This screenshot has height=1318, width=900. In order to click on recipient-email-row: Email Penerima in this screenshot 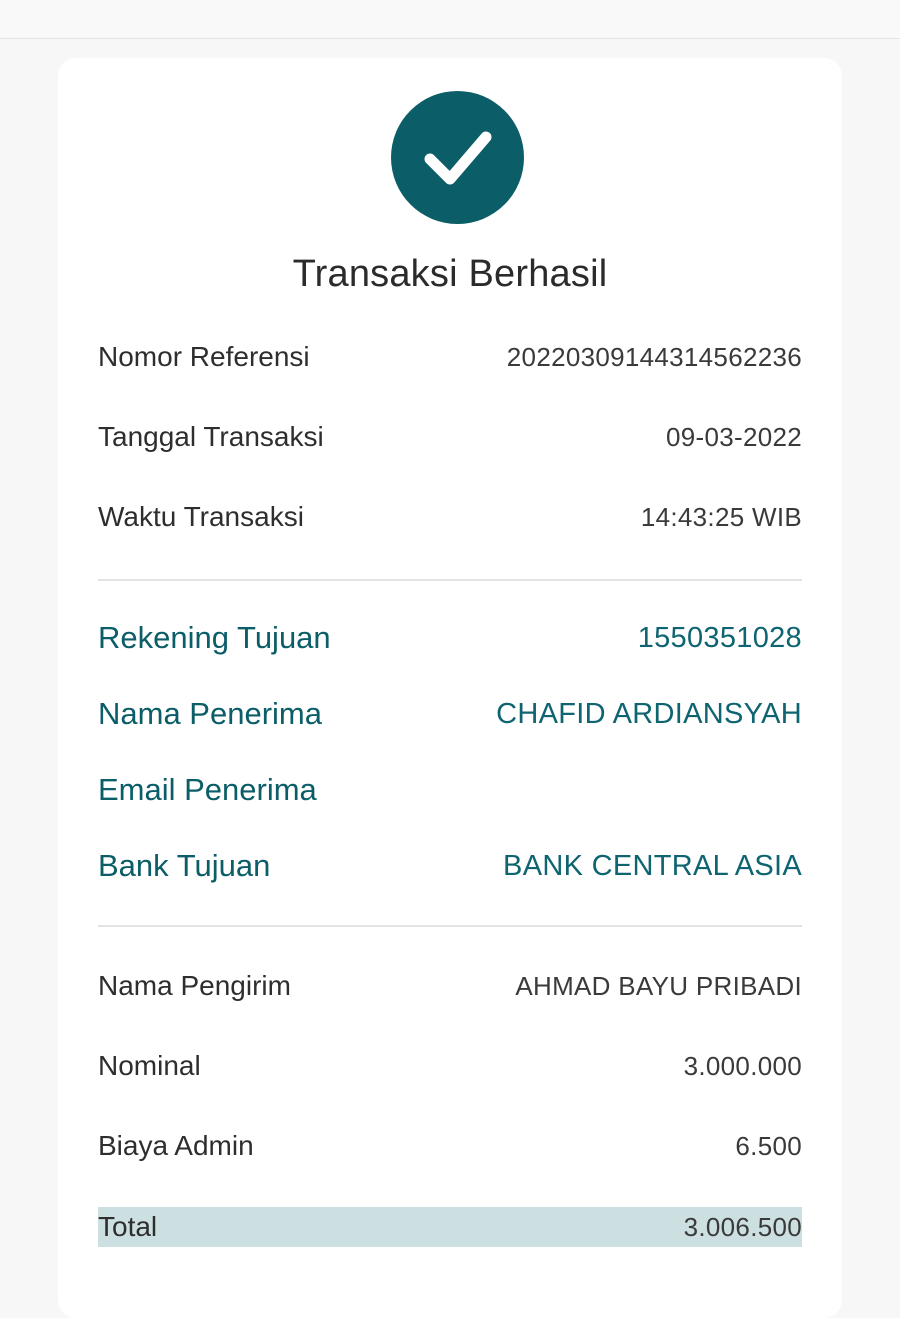, I will do `click(450, 790)`.